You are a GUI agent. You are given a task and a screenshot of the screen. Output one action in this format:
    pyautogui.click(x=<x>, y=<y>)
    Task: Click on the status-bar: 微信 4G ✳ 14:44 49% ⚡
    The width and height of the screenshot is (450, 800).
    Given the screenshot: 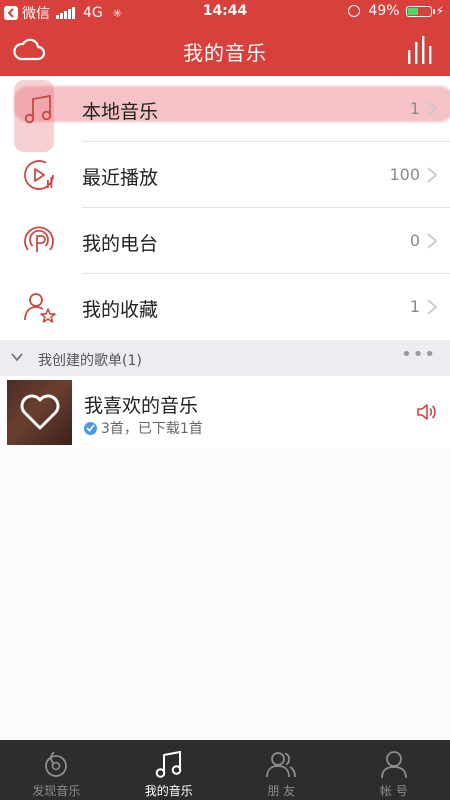 What is the action you would take?
    pyautogui.click(x=225, y=12)
    